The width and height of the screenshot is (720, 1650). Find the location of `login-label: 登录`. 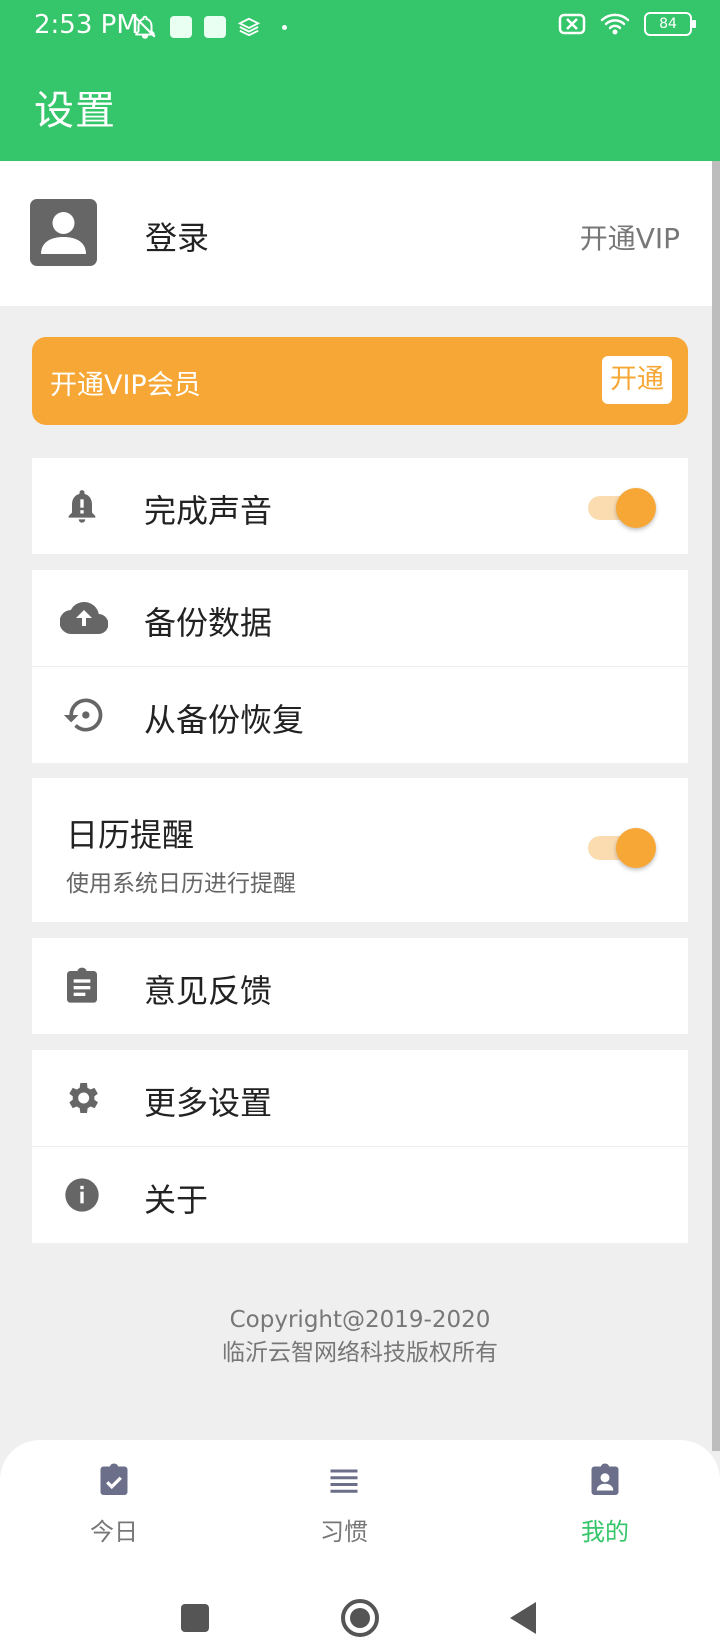

login-label: 登录 is located at coordinates (177, 236).